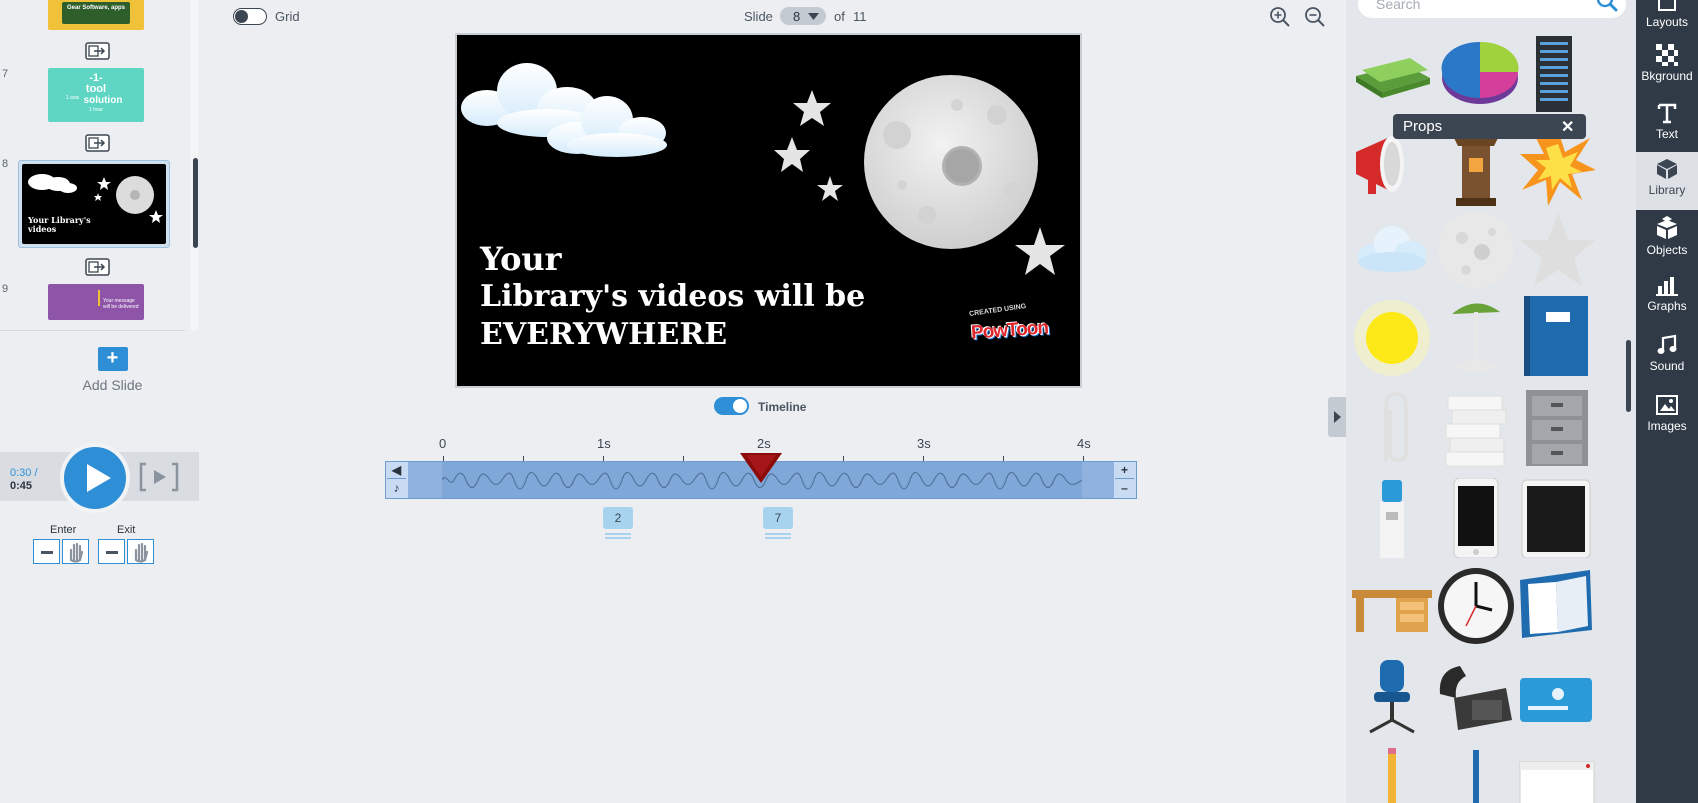  Describe the element at coordinates (99, 478) in the screenshot. I see `play-icon` at that location.